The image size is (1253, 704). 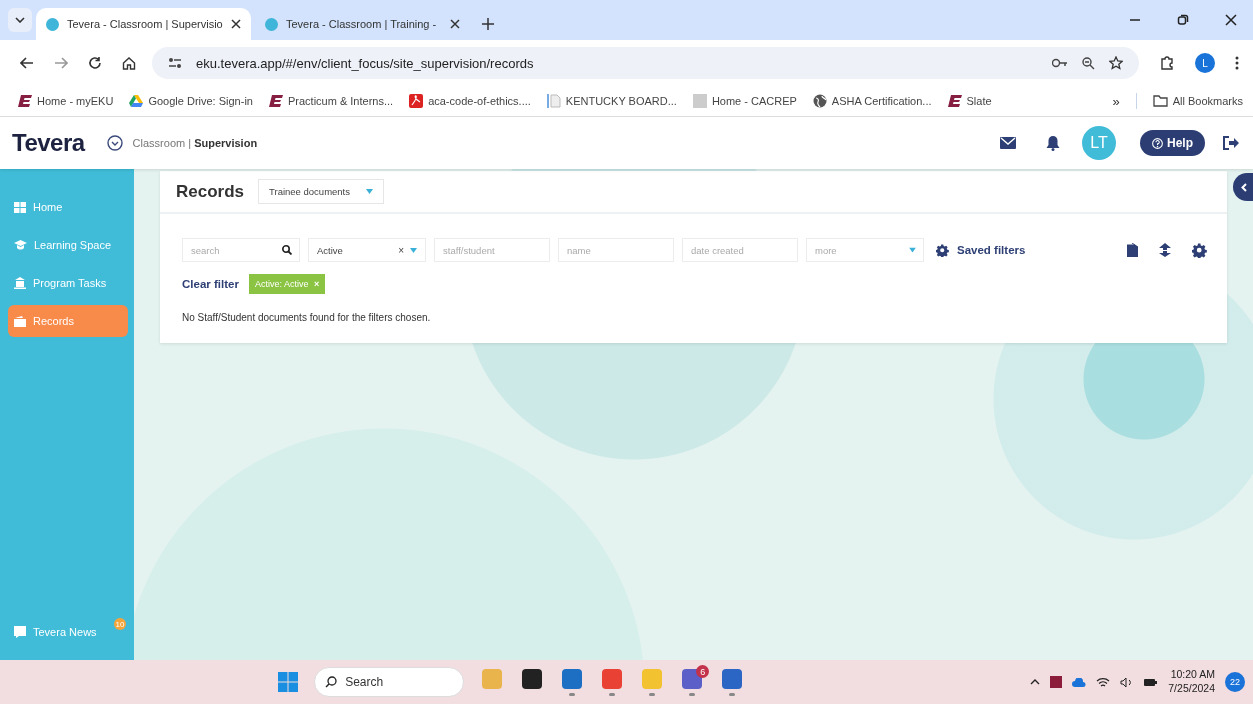 What do you see at coordinates (389, 682) in the screenshot?
I see `taskbar-search-field: Search` at bounding box center [389, 682].